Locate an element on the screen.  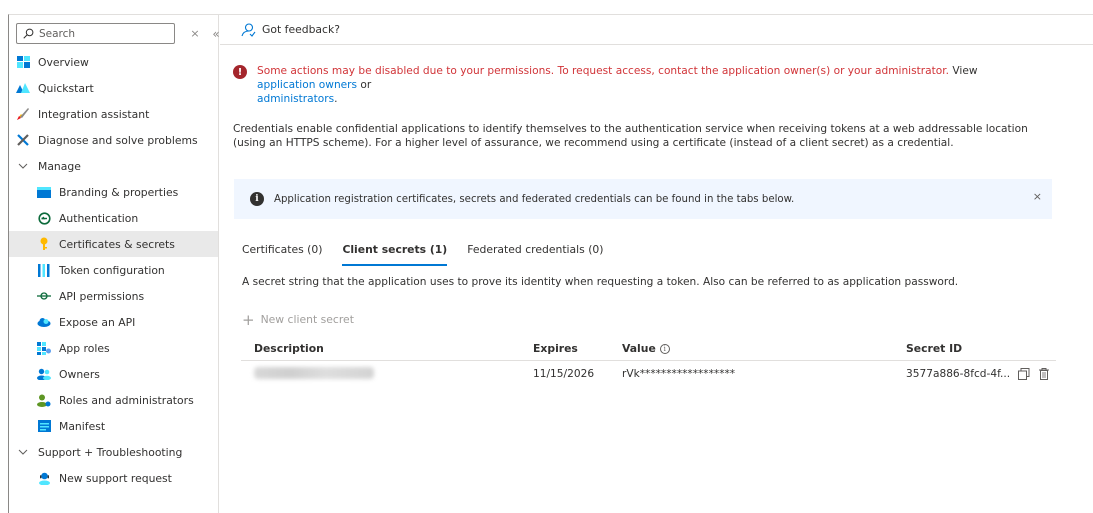
support-icon is located at coordinates (44, 478).